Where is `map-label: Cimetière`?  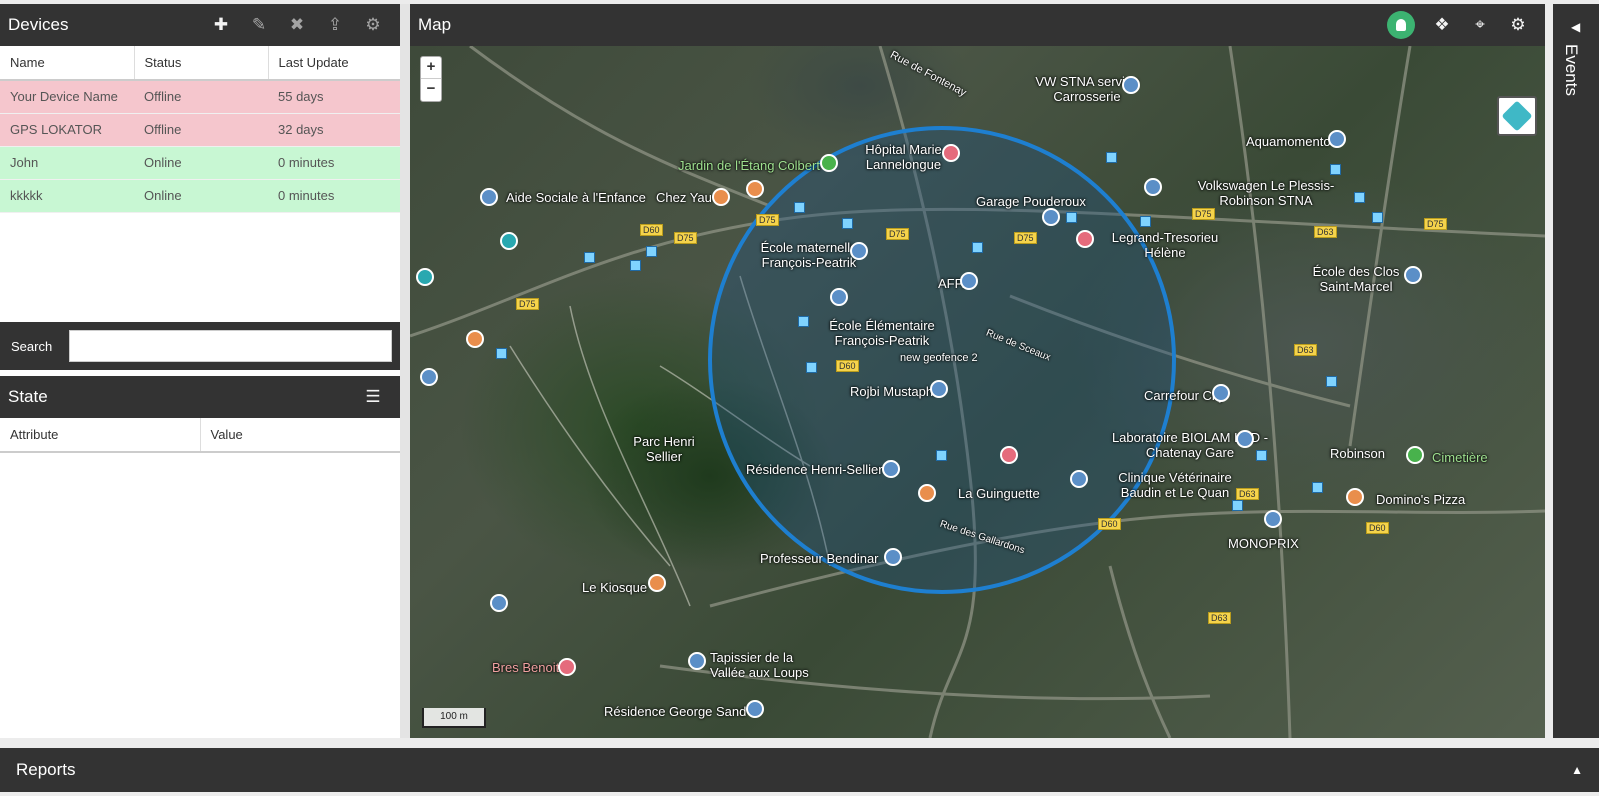 map-label: Cimetière is located at coordinates (1460, 457).